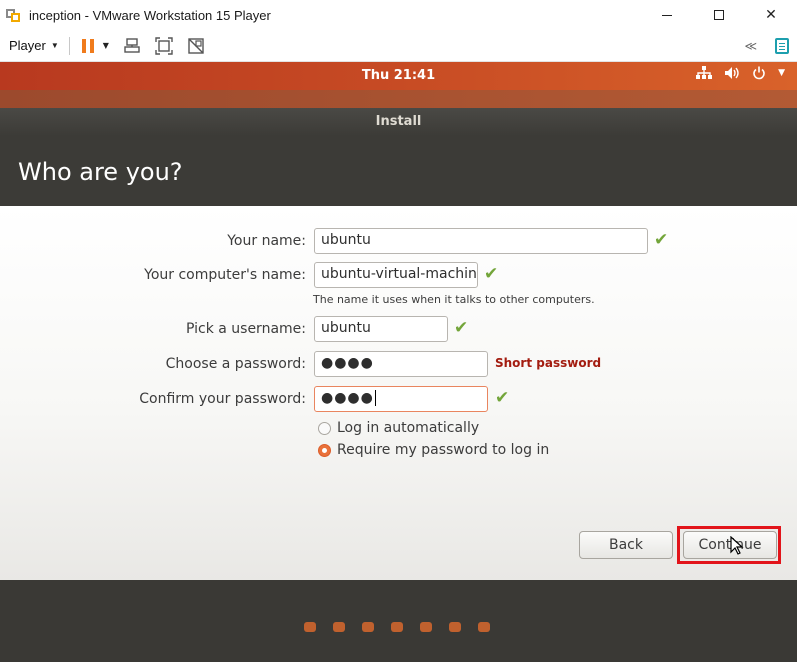  I want to click on username-label: Pick a username:, so click(245, 329).